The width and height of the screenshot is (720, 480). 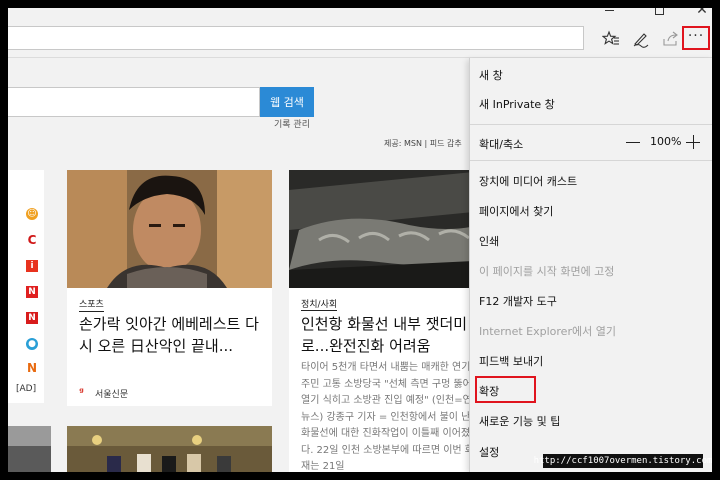 What do you see at coordinates (518, 301) in the screenshot?
I see `menu-item-f12-dev-tools: F12 개발자 도구` at bounding box center [518, 301].